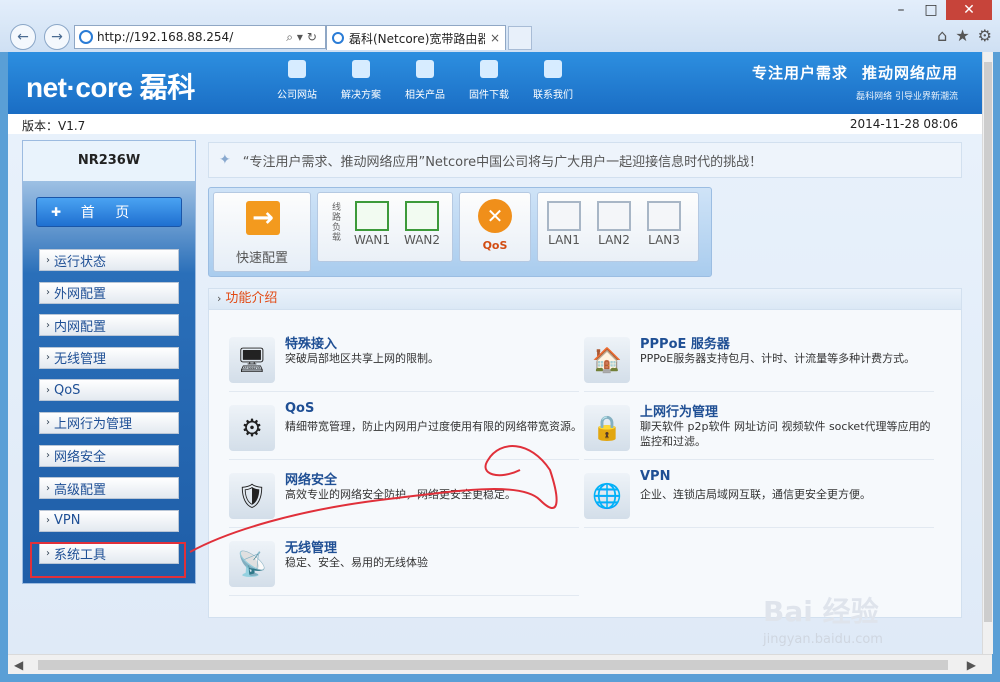  Describe the element at coordinates (500, 678) in the screenshot. I see `window-frame` at that location.